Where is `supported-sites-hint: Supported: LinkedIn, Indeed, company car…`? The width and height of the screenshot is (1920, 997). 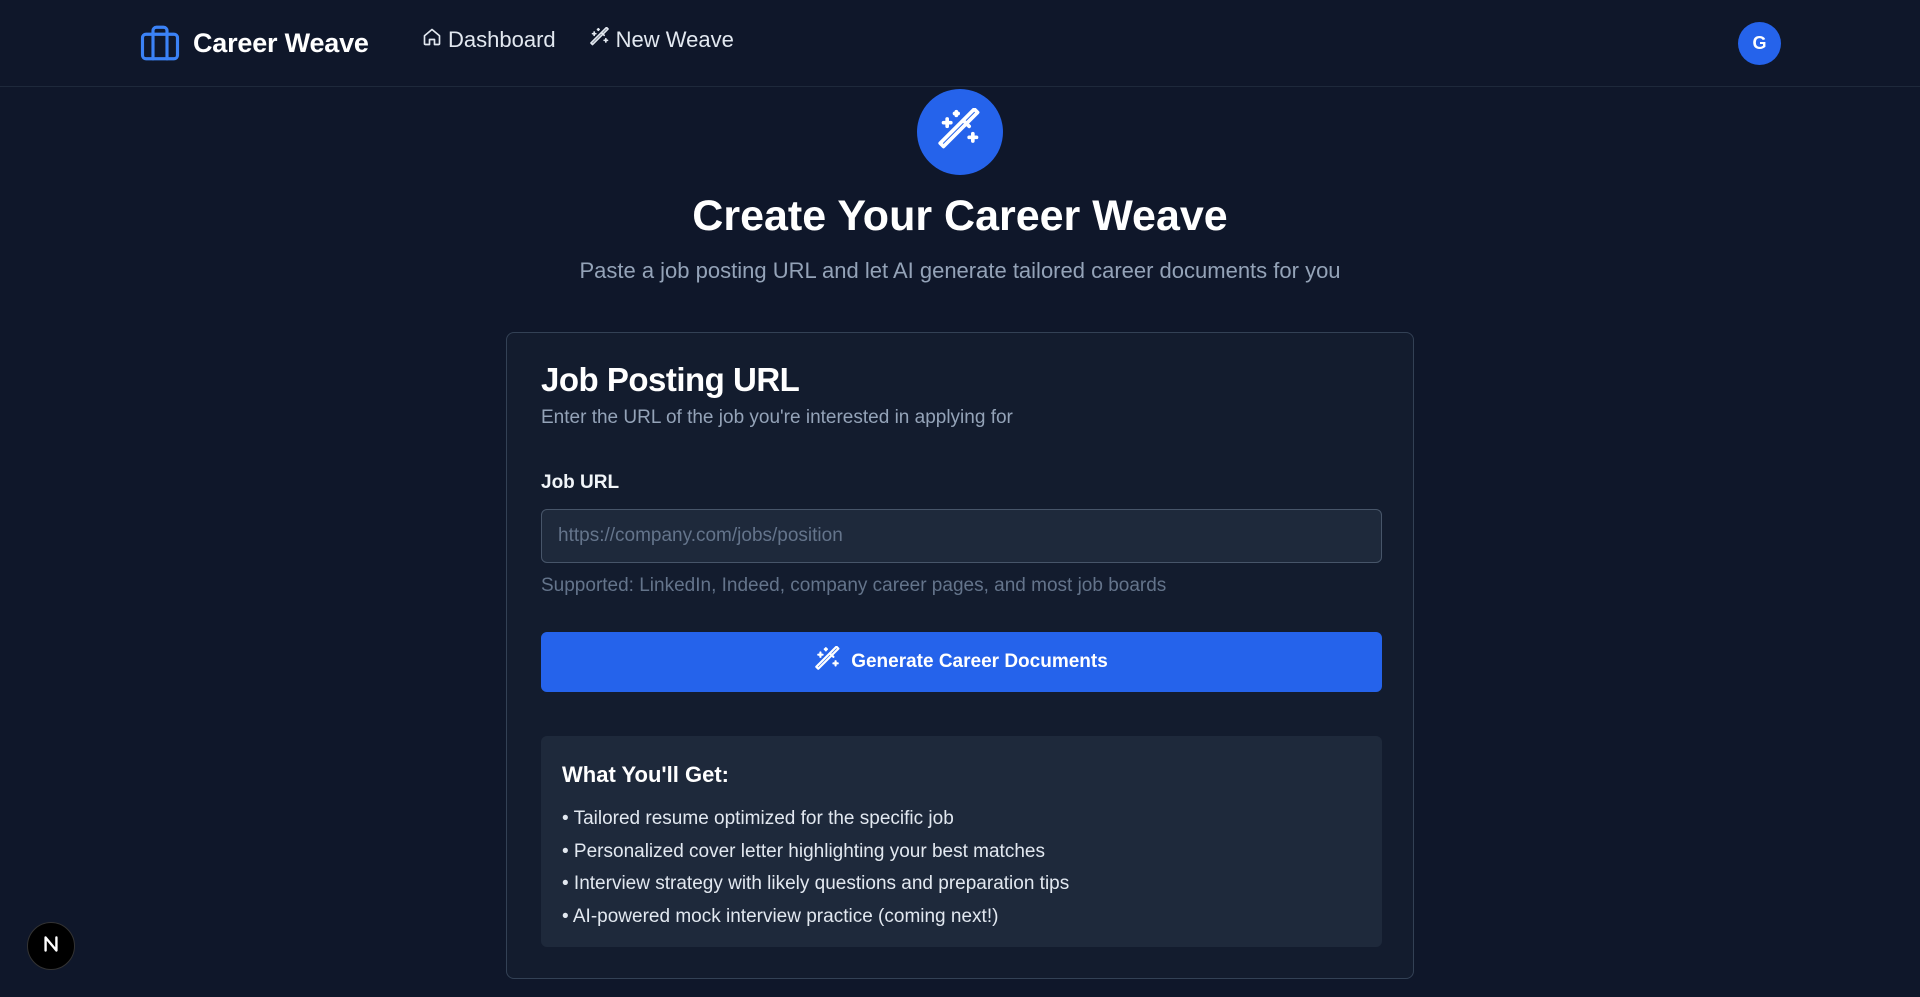
supported-sites-hint: Supported: LinkedIn, Indeed, company car… is located at coordinates (854, 585).